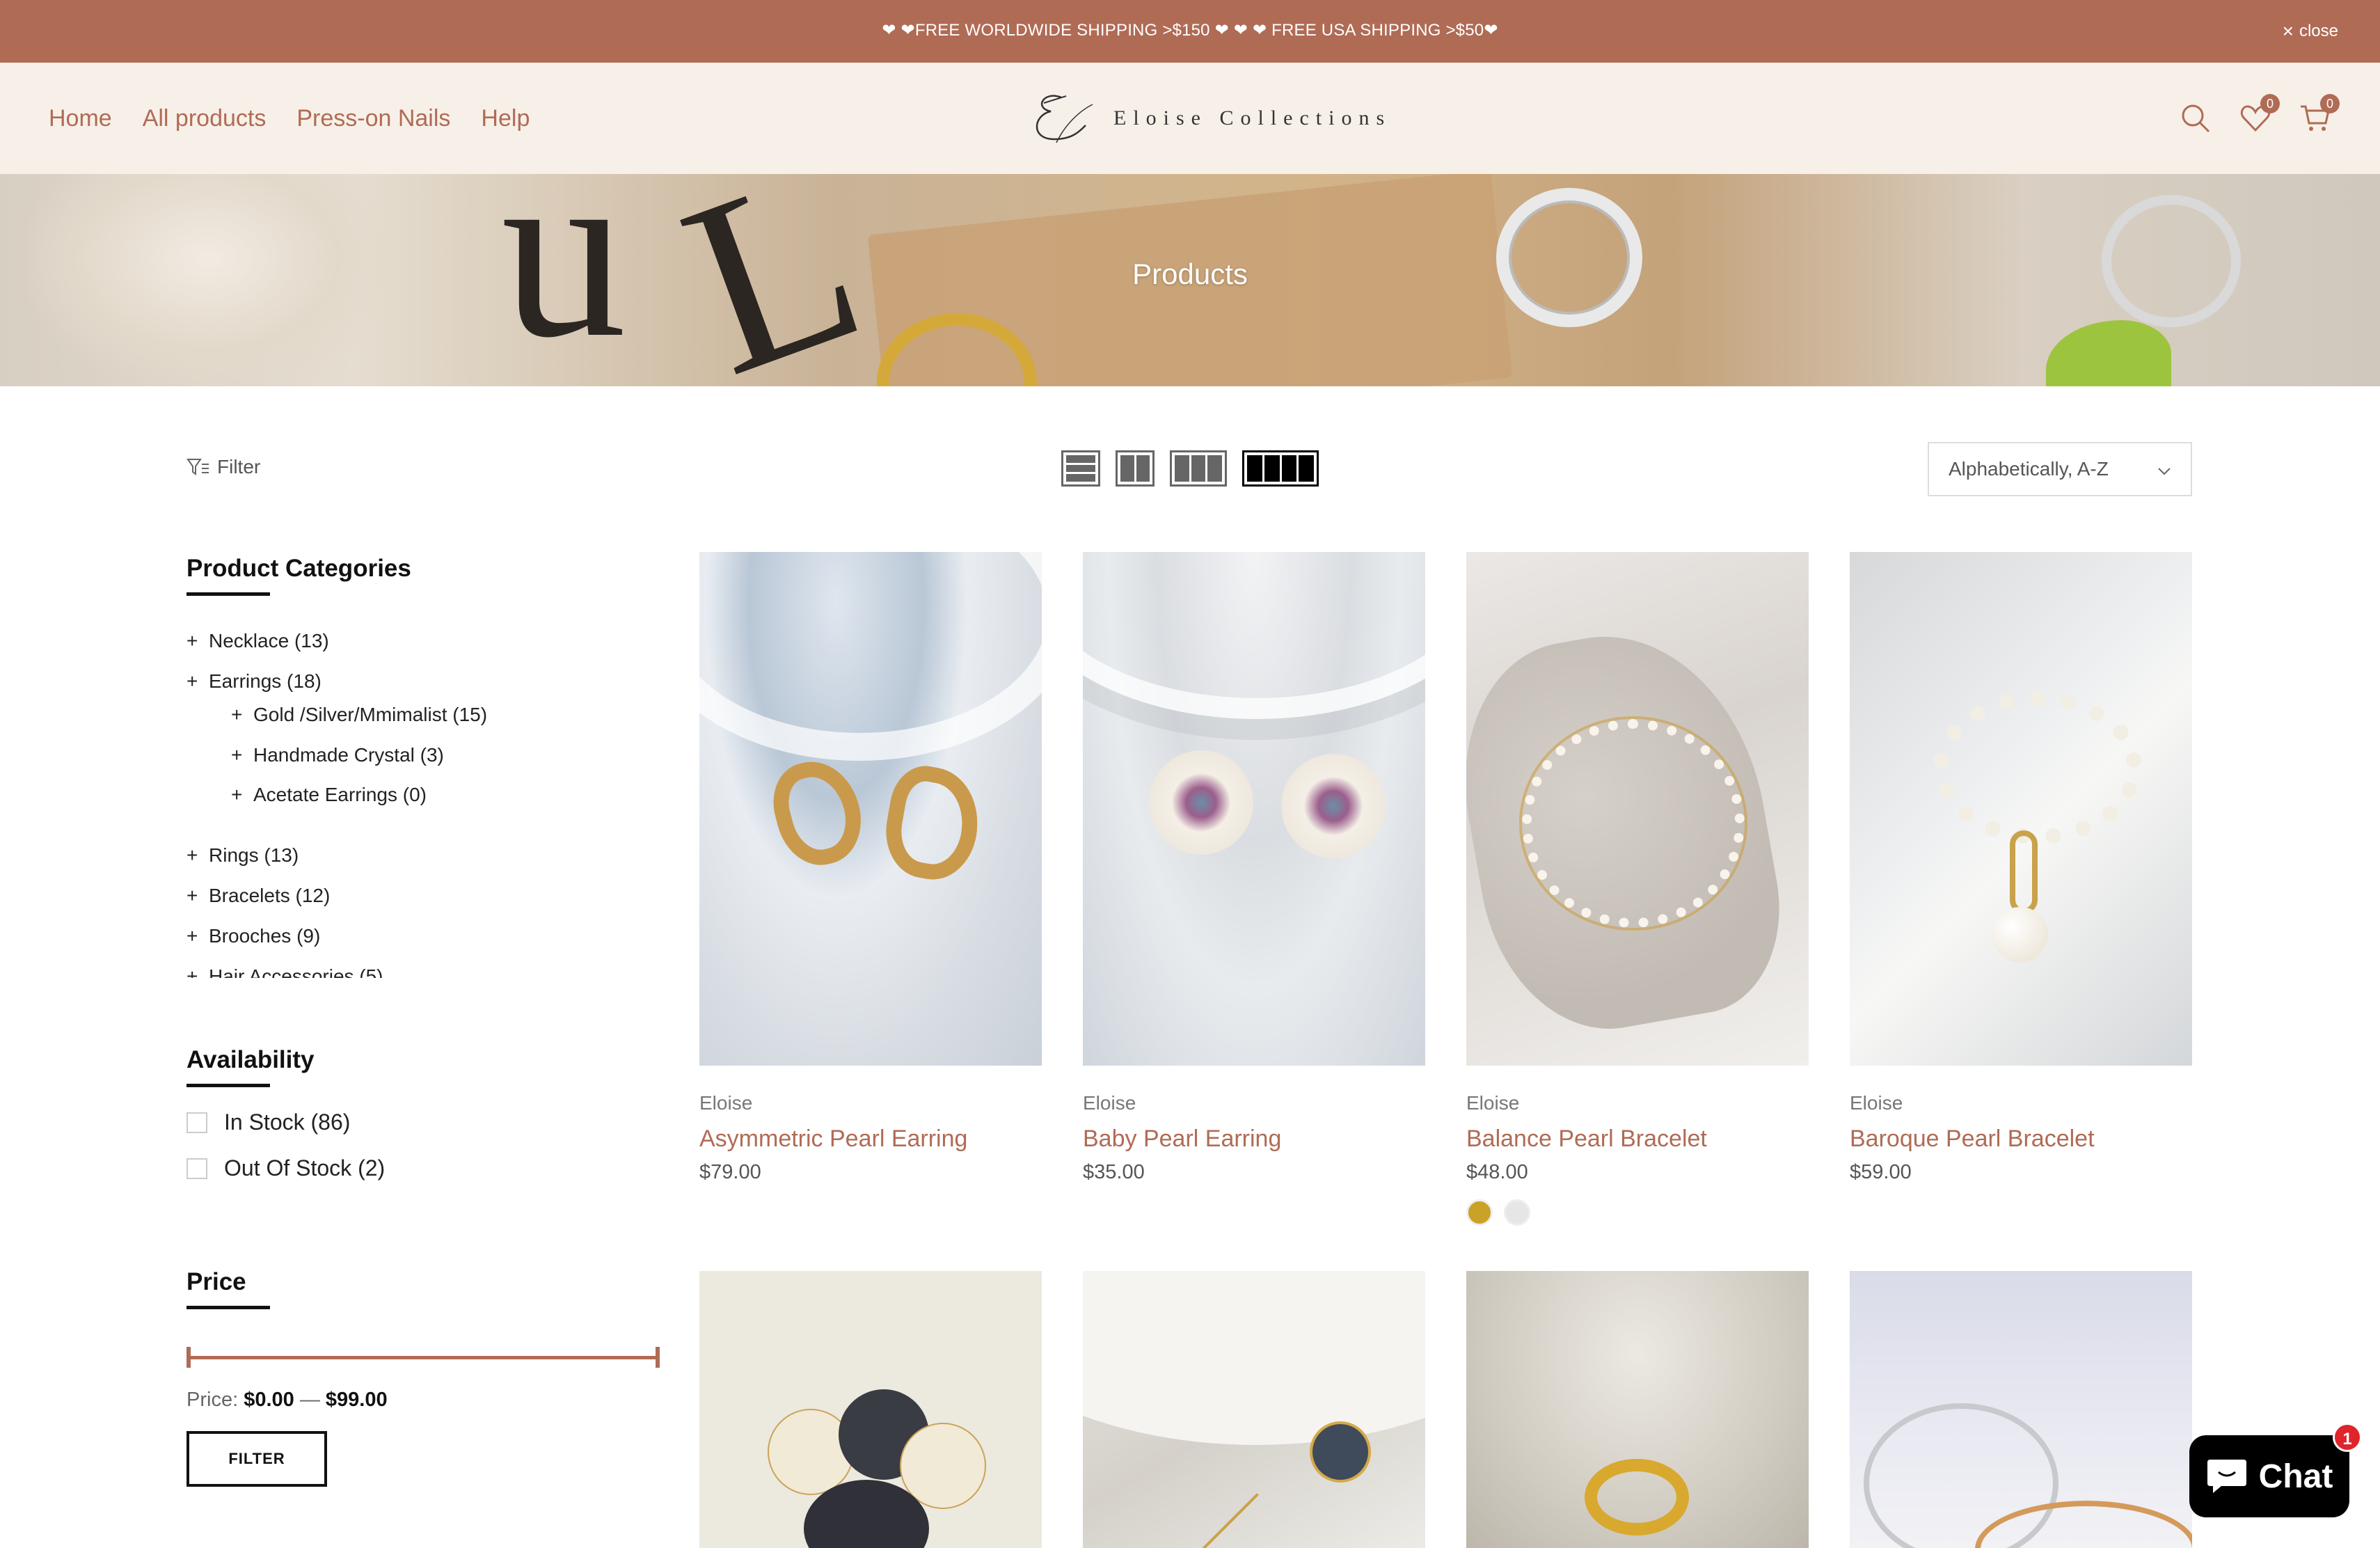  I want to click on price-min: $0.00, so click(269, 1400).